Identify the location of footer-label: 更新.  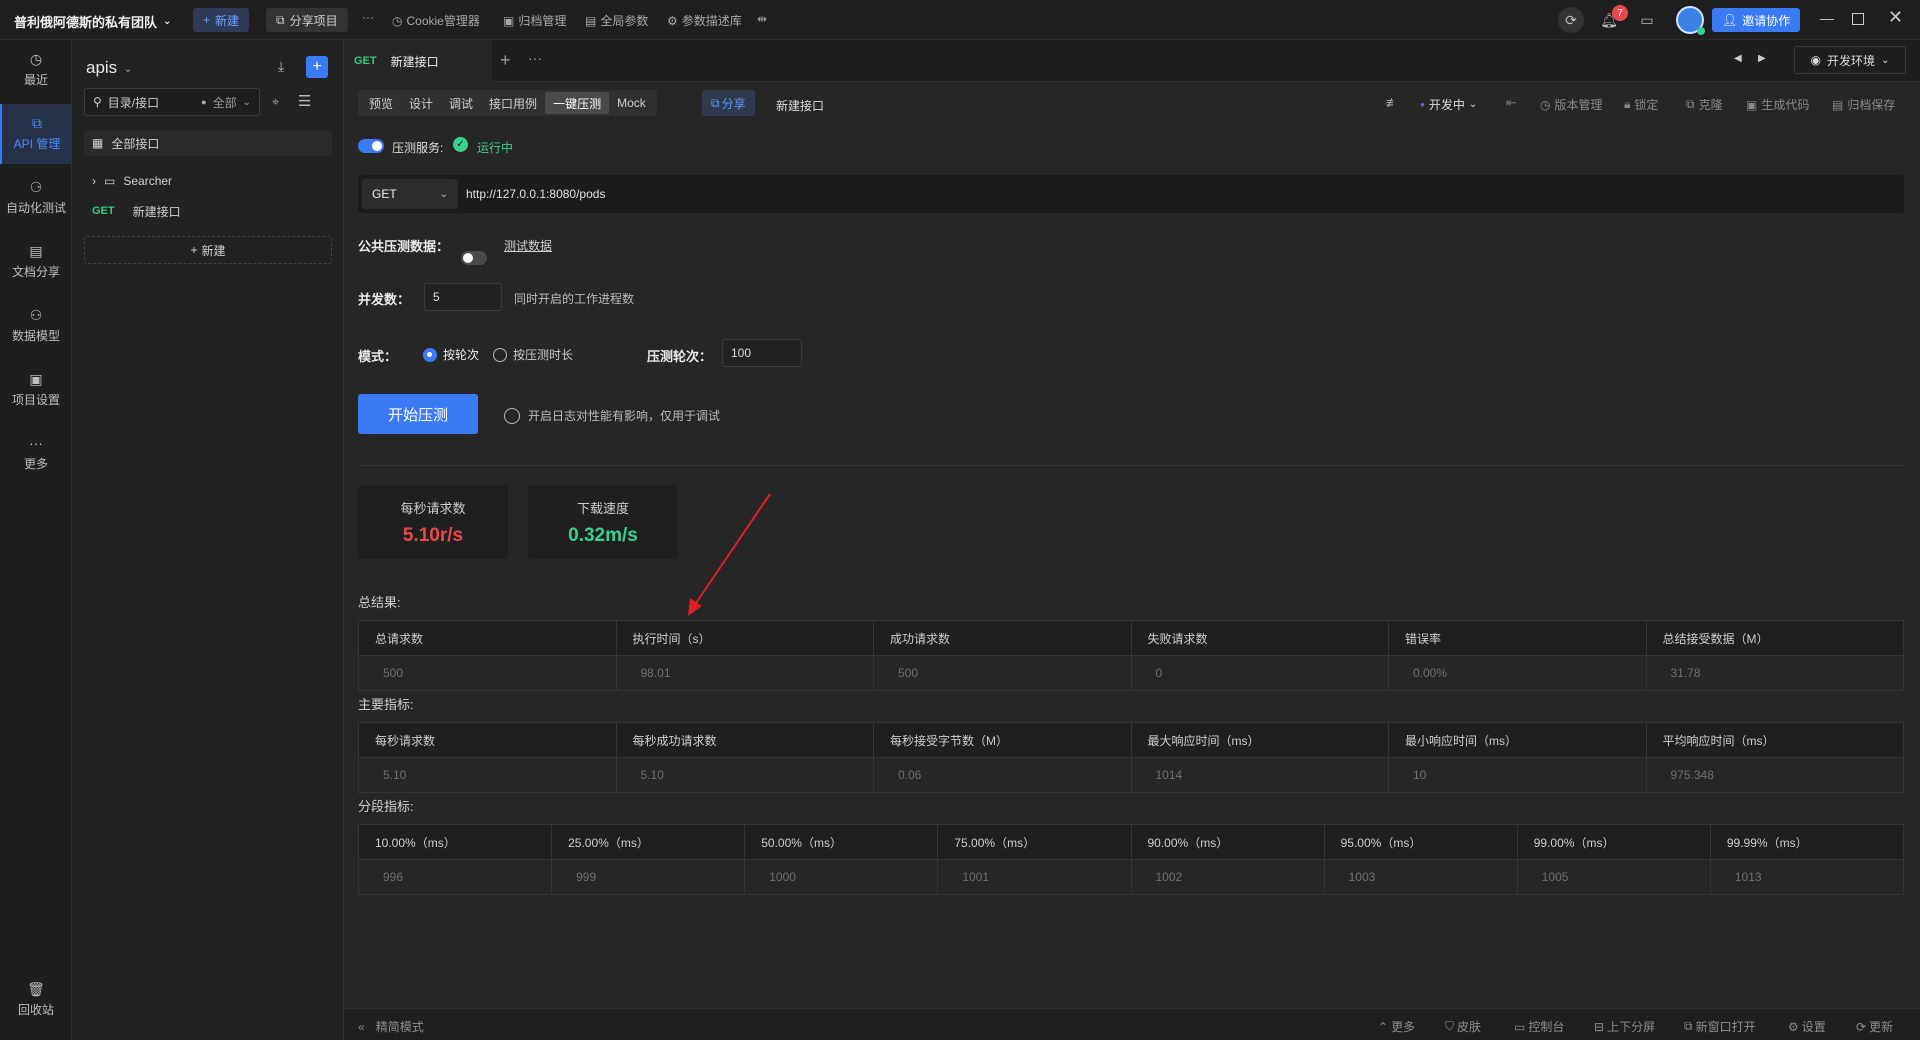
(1881, 1027).